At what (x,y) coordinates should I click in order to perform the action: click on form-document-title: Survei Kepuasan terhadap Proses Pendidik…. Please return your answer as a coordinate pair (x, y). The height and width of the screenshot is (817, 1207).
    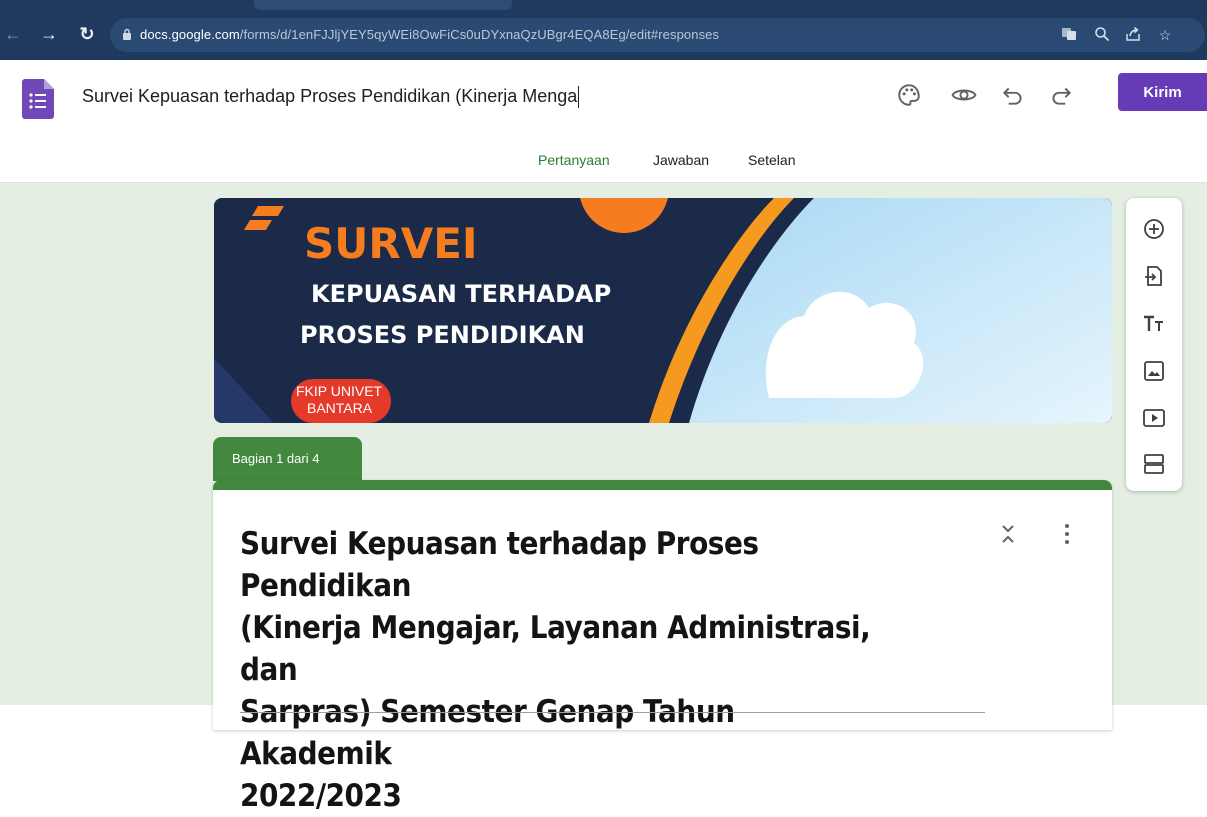
    Looking at the image, I should click on (331, 97).